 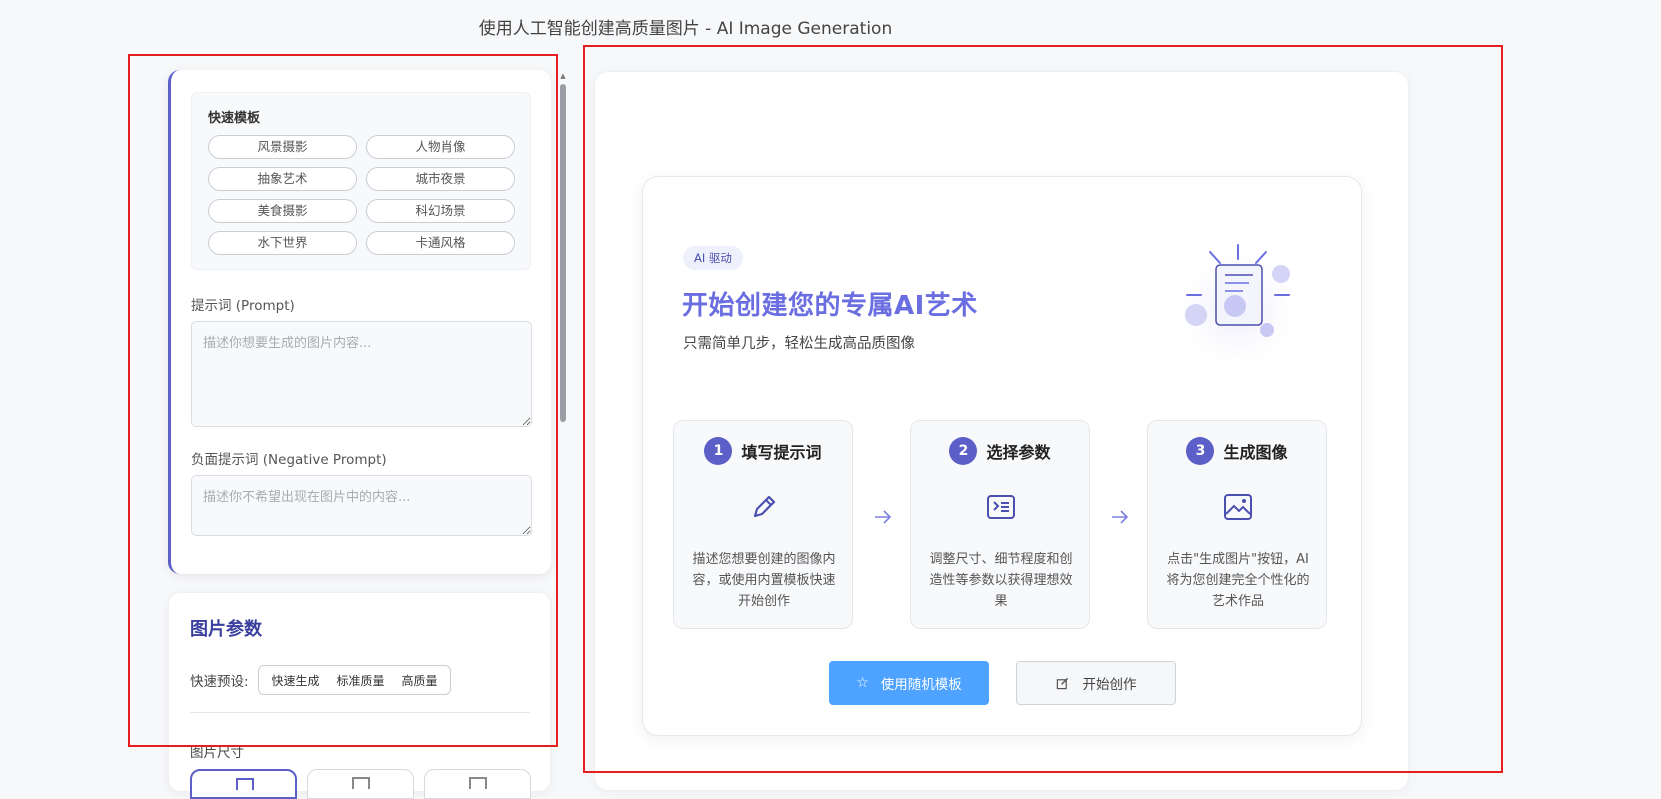 I want to click on terminal-icon, so click(x=1001, y=507).